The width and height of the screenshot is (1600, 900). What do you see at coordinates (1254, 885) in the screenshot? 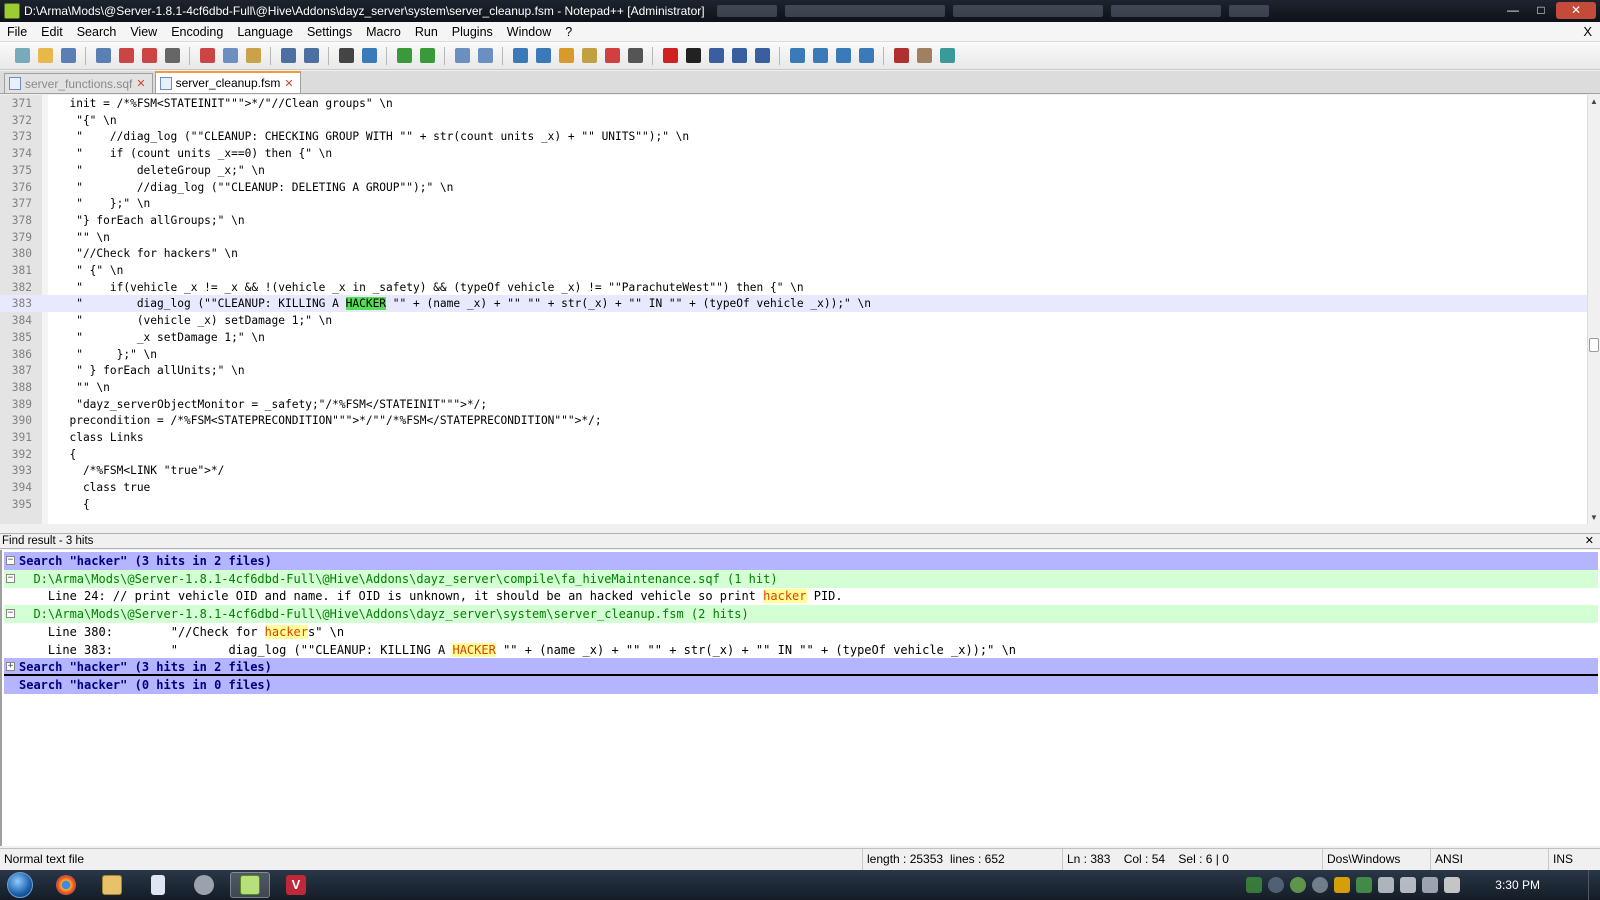
I see `nvidia-tray-icon` at bounding box center [1254, 885].